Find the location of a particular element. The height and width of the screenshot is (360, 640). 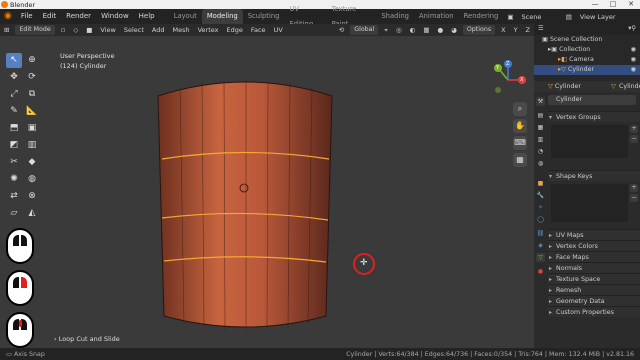

face-maps-panel: Face Maps is located at coordinates (594, 257).